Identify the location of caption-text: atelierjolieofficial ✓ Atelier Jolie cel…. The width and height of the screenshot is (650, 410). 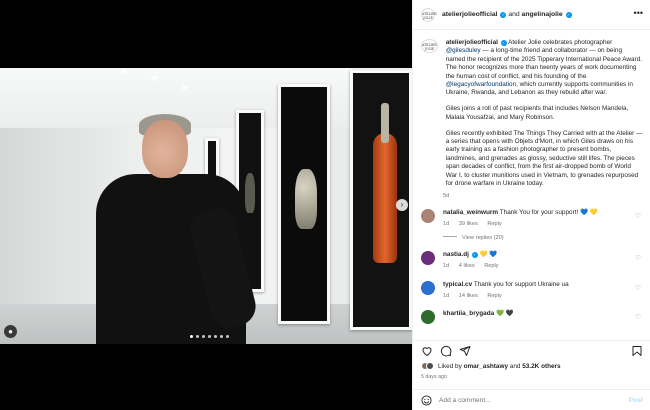
(544, 117).